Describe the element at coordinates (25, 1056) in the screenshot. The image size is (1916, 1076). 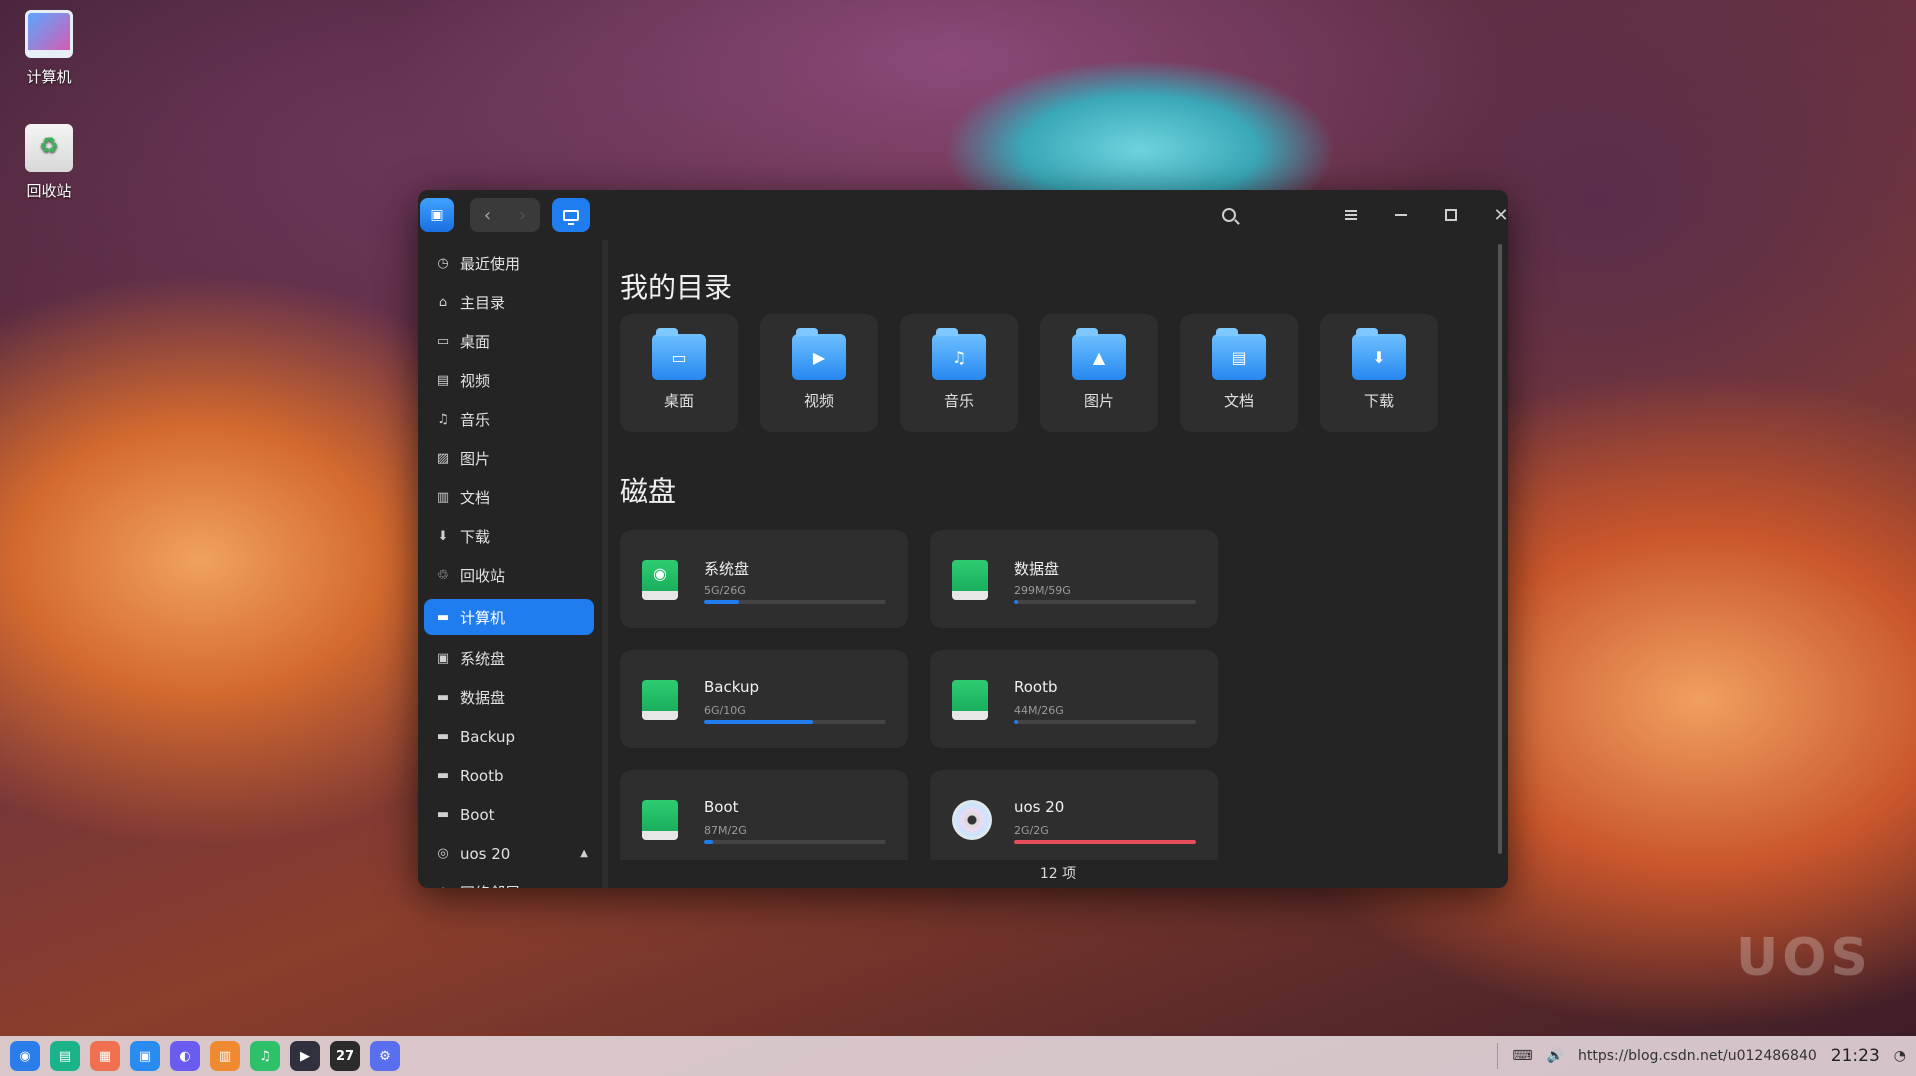
I see `launcher-icon: ◉` at that location.